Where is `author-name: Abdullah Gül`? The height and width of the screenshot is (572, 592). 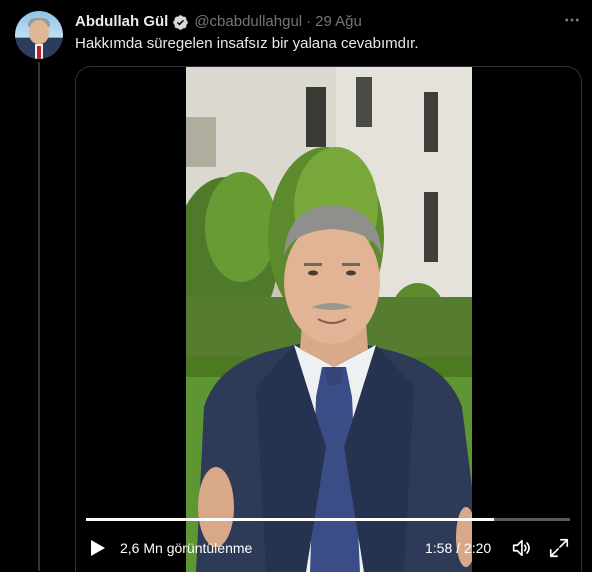 author-name: Abdullah Gül is located at coordinates (121, 22).